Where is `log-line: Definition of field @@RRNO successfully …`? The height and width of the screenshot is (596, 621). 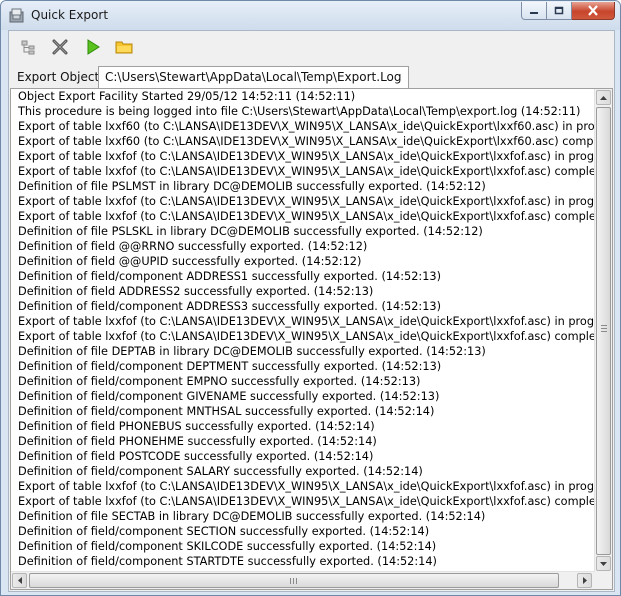 log-line: Definition of field @@RRNO successfully … is located at coordinates (193, 246).